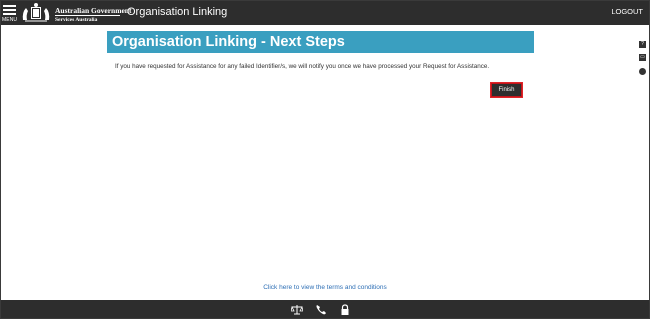 The image size is (650, 319). Describe the element at coordinates (297, 309) in the screenshot. I see `scales-icon` at that location.